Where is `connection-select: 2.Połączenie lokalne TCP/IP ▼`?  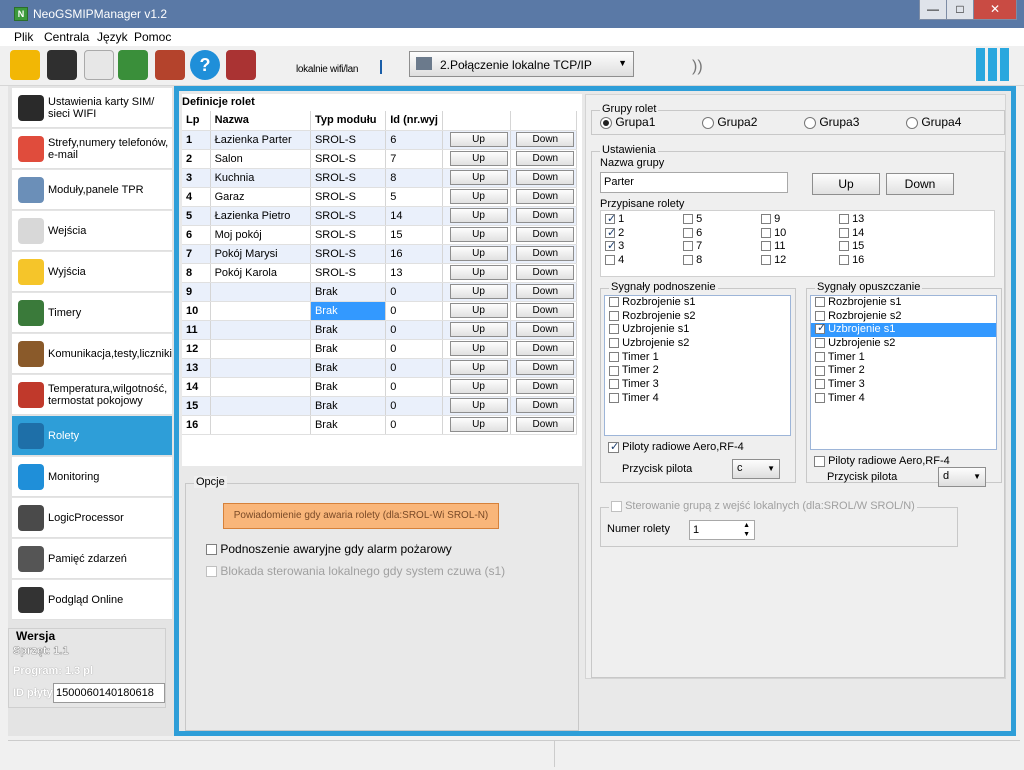 connection-select: 2.Połączenie lokalne TCP/IP ▼ is located at coordinates (521, 64).